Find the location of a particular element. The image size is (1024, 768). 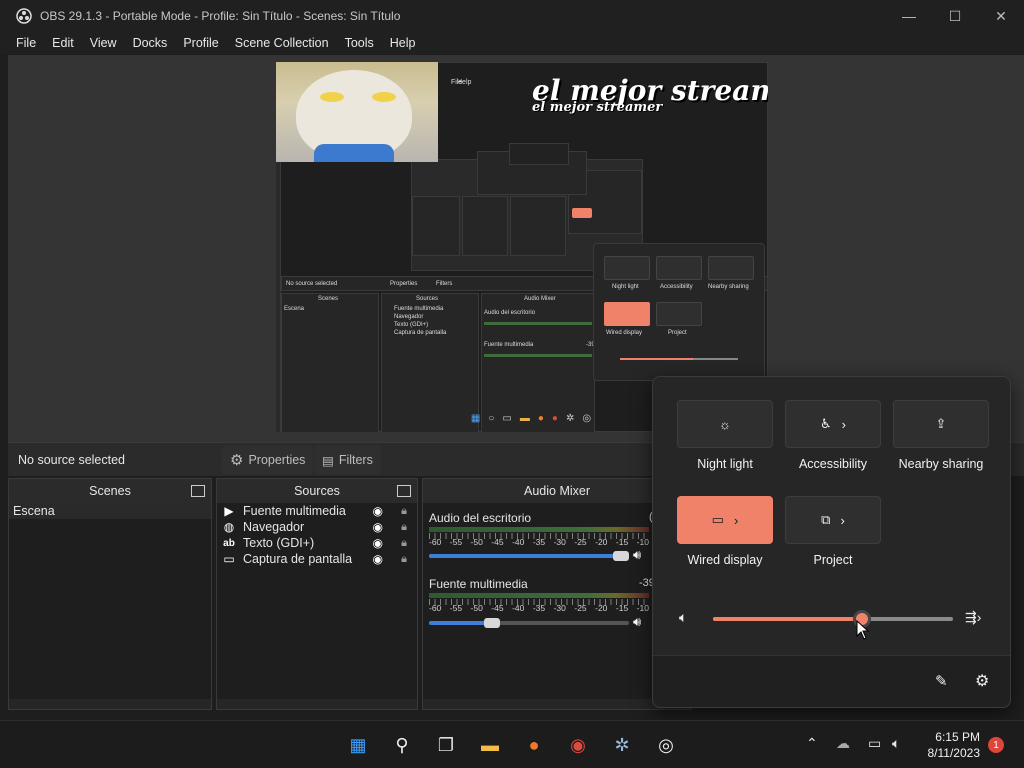

project-label: Project is located at coordinates (833, 560).